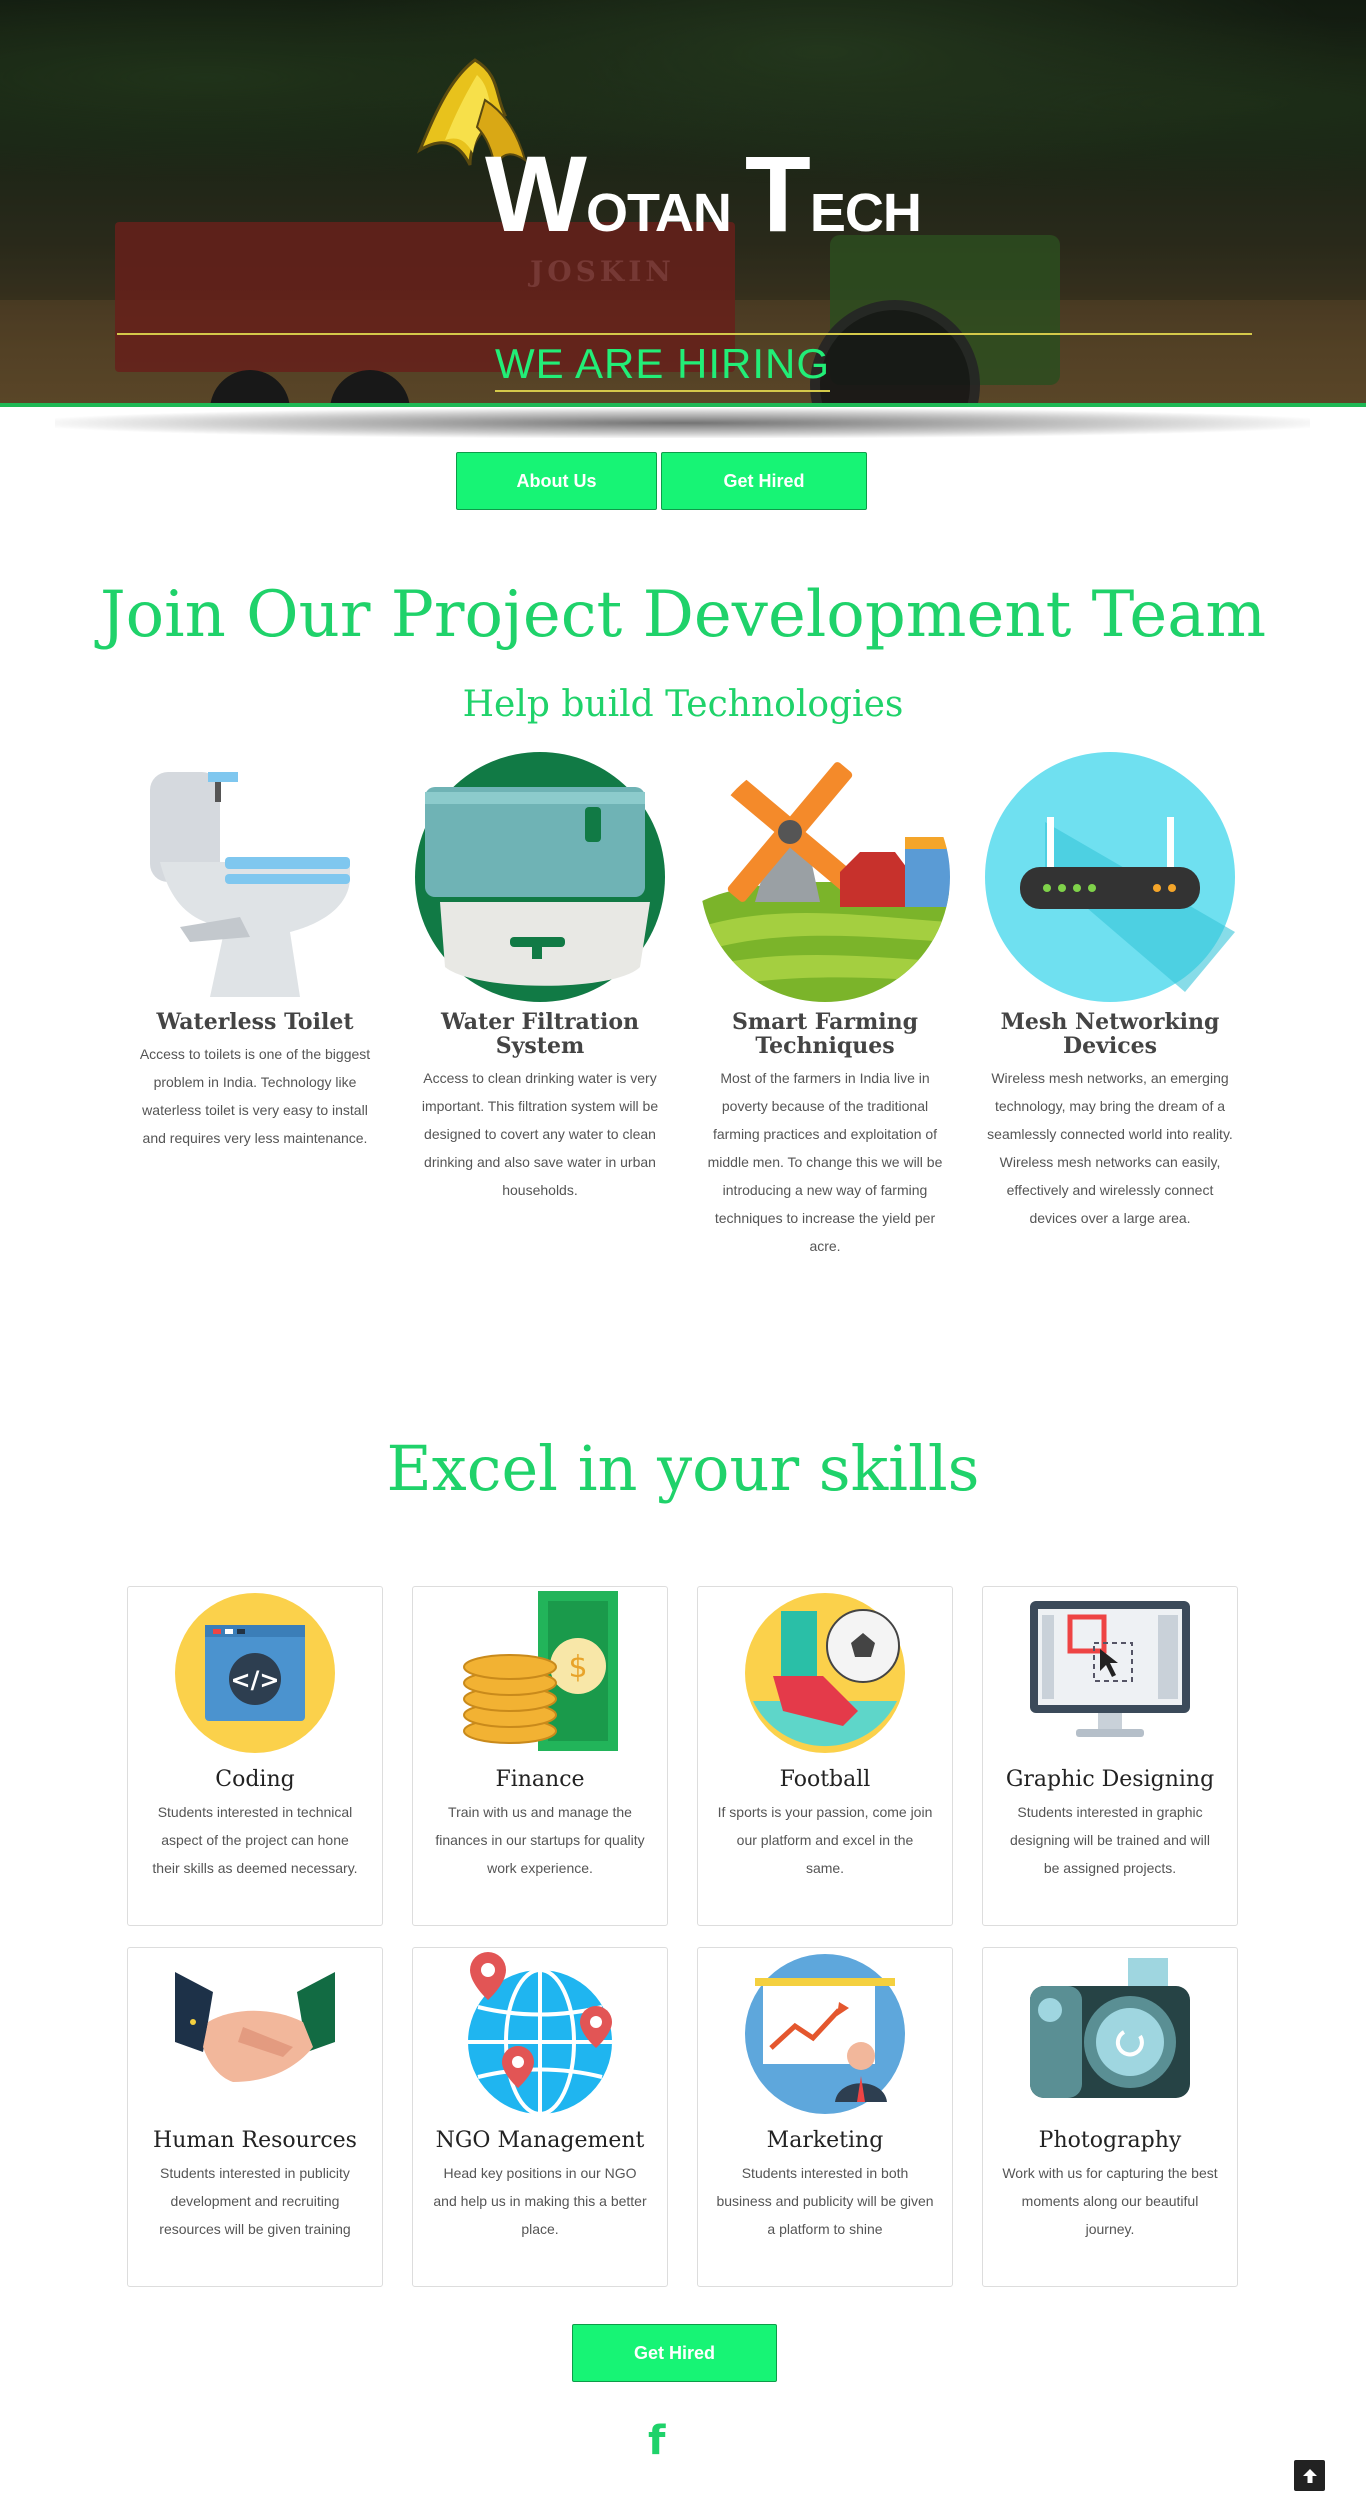 The height and width of the screenshot is (2512, 1366). Describe the element at coordinates (682, 423) in the screenshot. I see `hero-shadow` at that location.